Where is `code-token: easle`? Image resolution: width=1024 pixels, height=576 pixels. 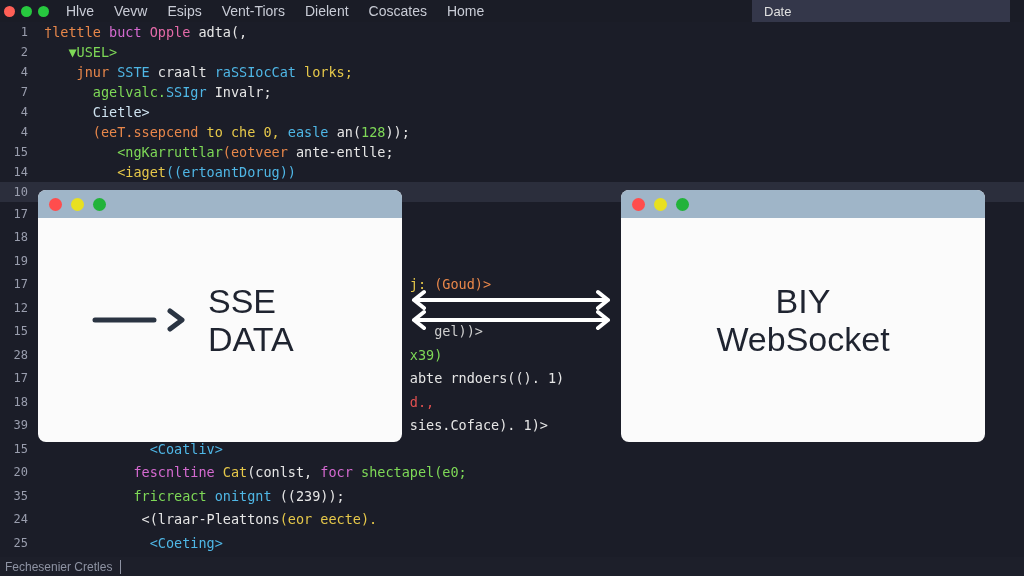
code-token: easle is located at coordinates (308, 132).